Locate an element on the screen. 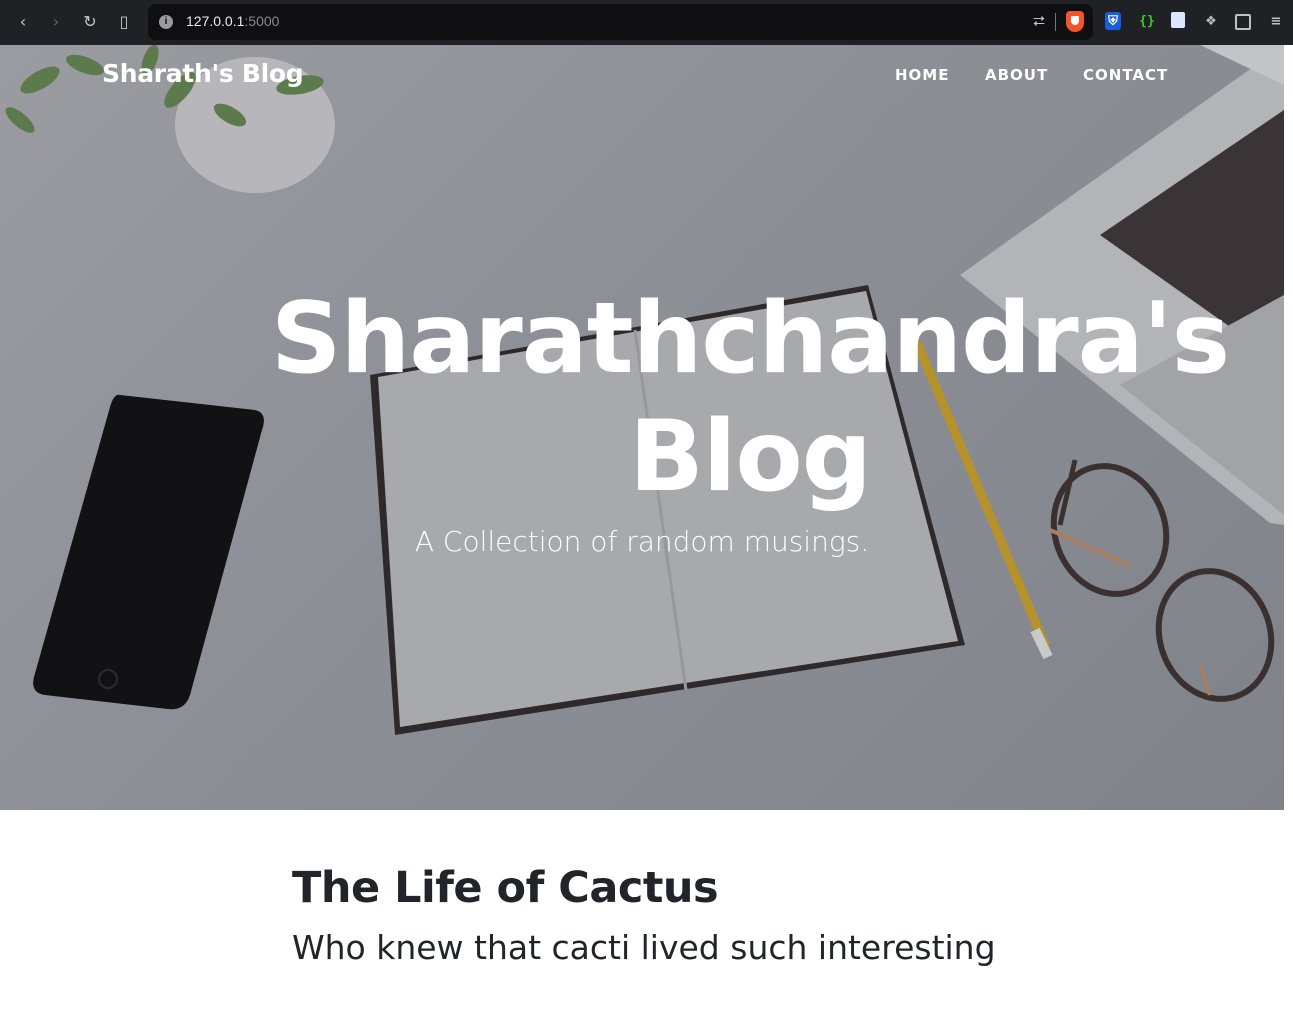  nav-link-home: HOME is located at coordinates (922, 75).